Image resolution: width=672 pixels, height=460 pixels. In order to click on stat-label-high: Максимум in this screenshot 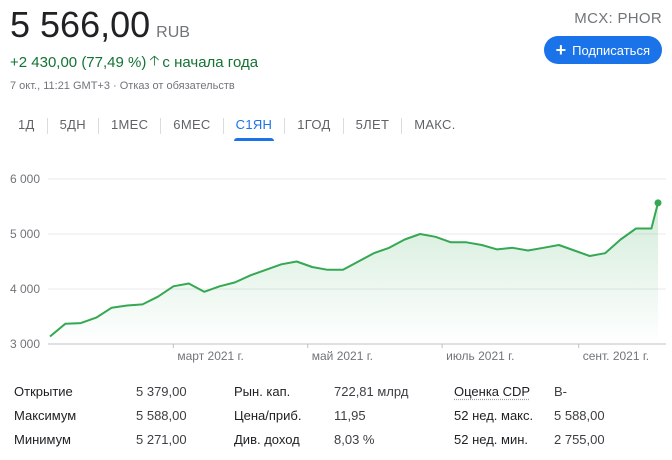, I will do `click(45, 415)`.